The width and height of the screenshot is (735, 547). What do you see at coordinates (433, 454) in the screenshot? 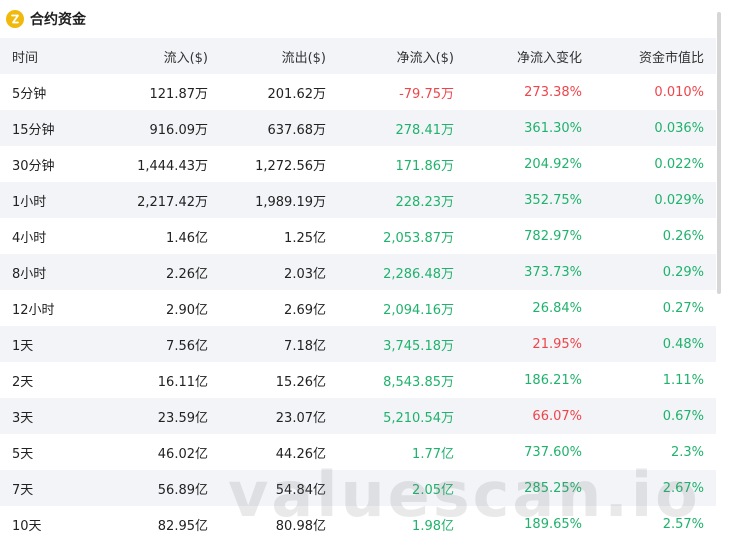
I see `cell-net-inflow: 1.77亿` at bounding box center [433, 454].